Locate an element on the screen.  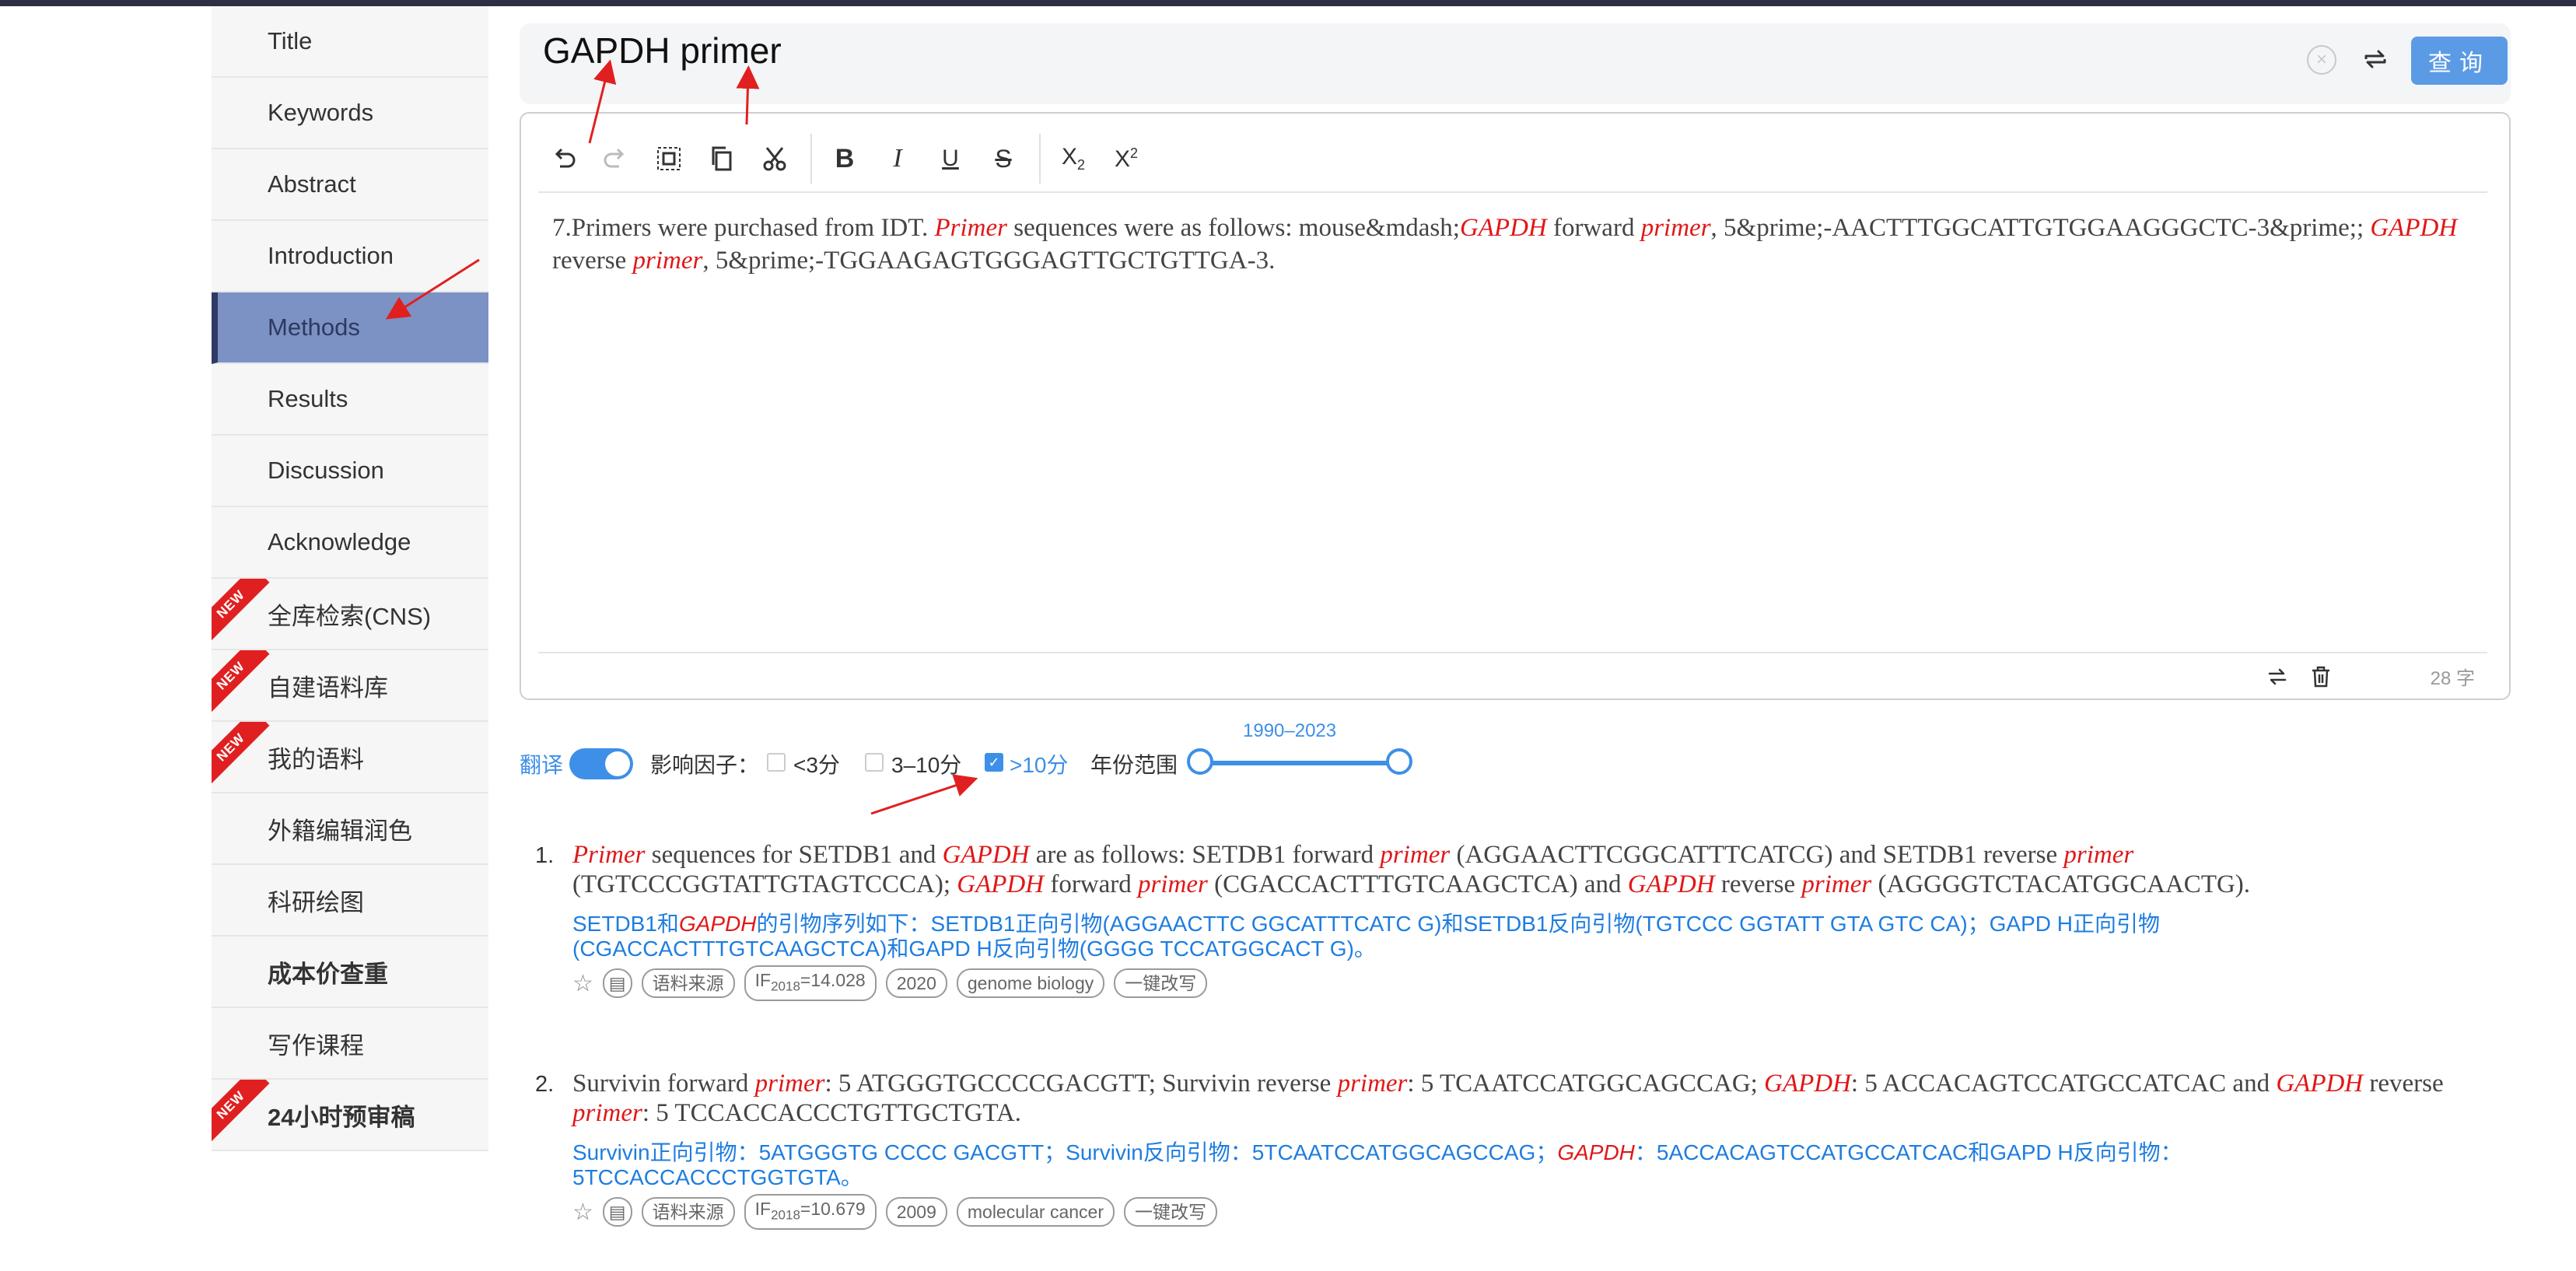
impact-factor-chip: IF2018=14.028 is located at coordinates (811, 984).